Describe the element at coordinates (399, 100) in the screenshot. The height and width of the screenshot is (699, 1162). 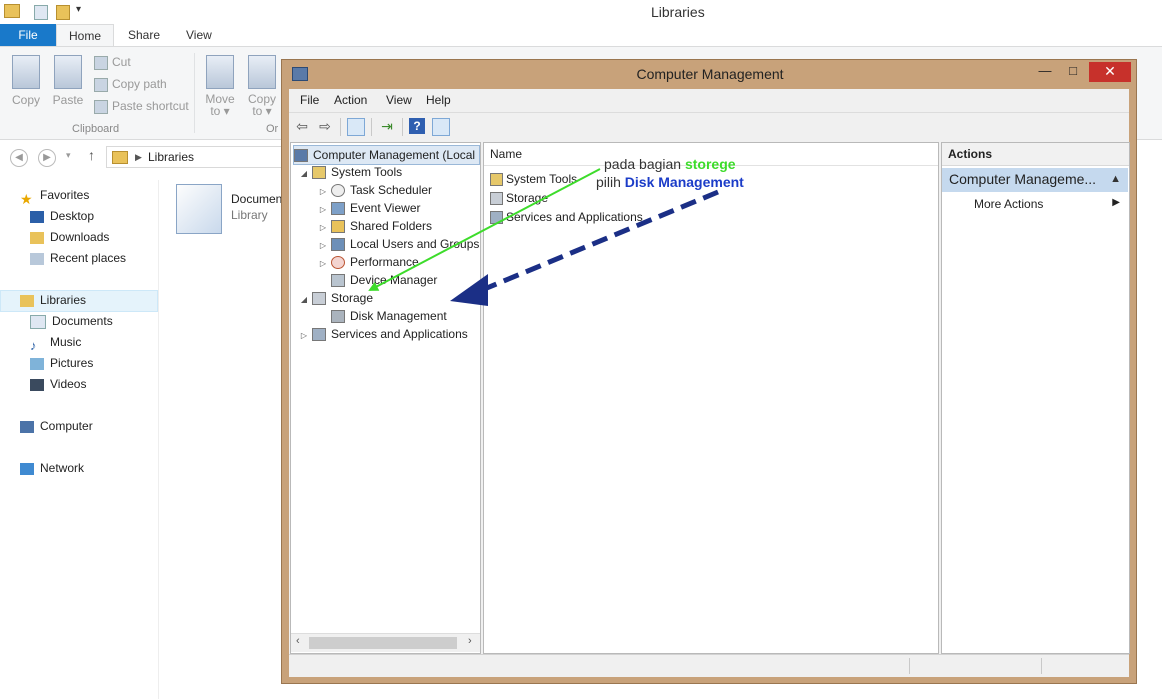
I see `menu-view: View` at that location.